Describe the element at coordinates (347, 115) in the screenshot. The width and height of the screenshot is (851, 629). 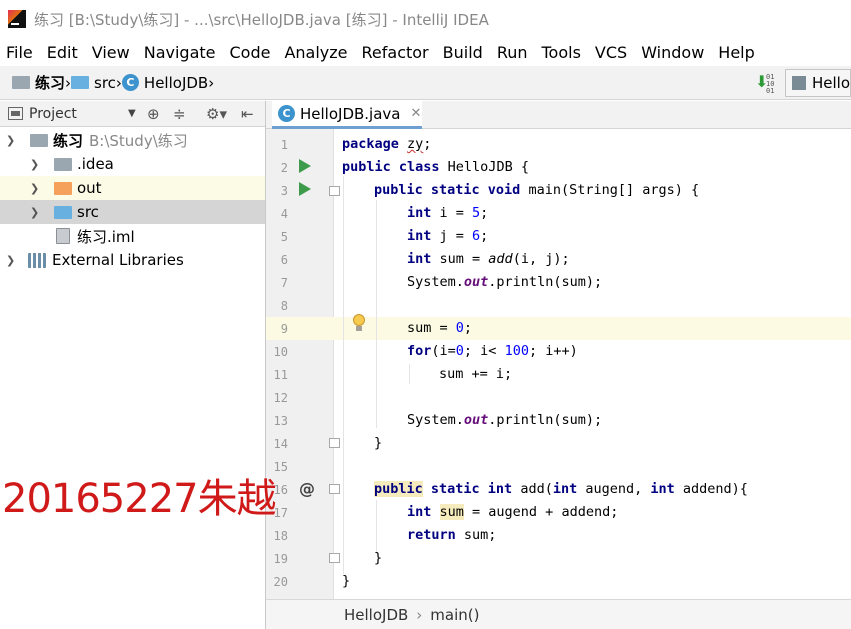
I see `editor-tab-hellojdb: C HelloJDB.java ✕` at that location.